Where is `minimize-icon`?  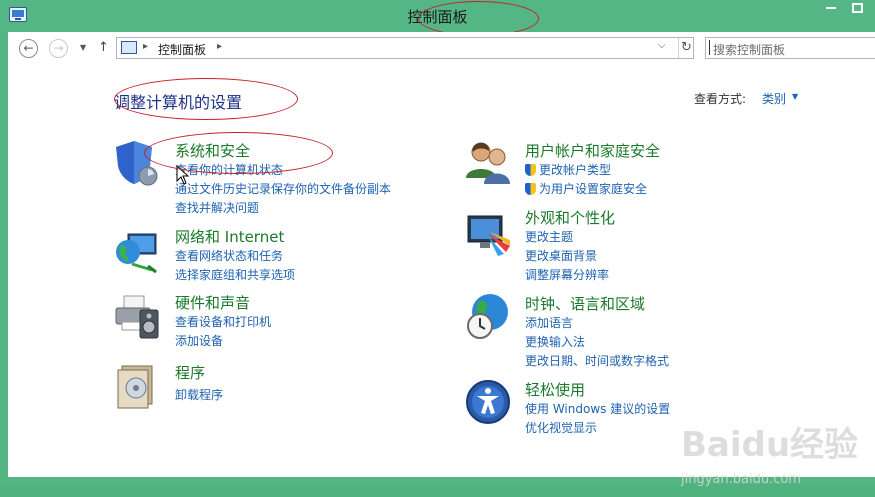
minimize-icon is located at coordinates (831, 8).